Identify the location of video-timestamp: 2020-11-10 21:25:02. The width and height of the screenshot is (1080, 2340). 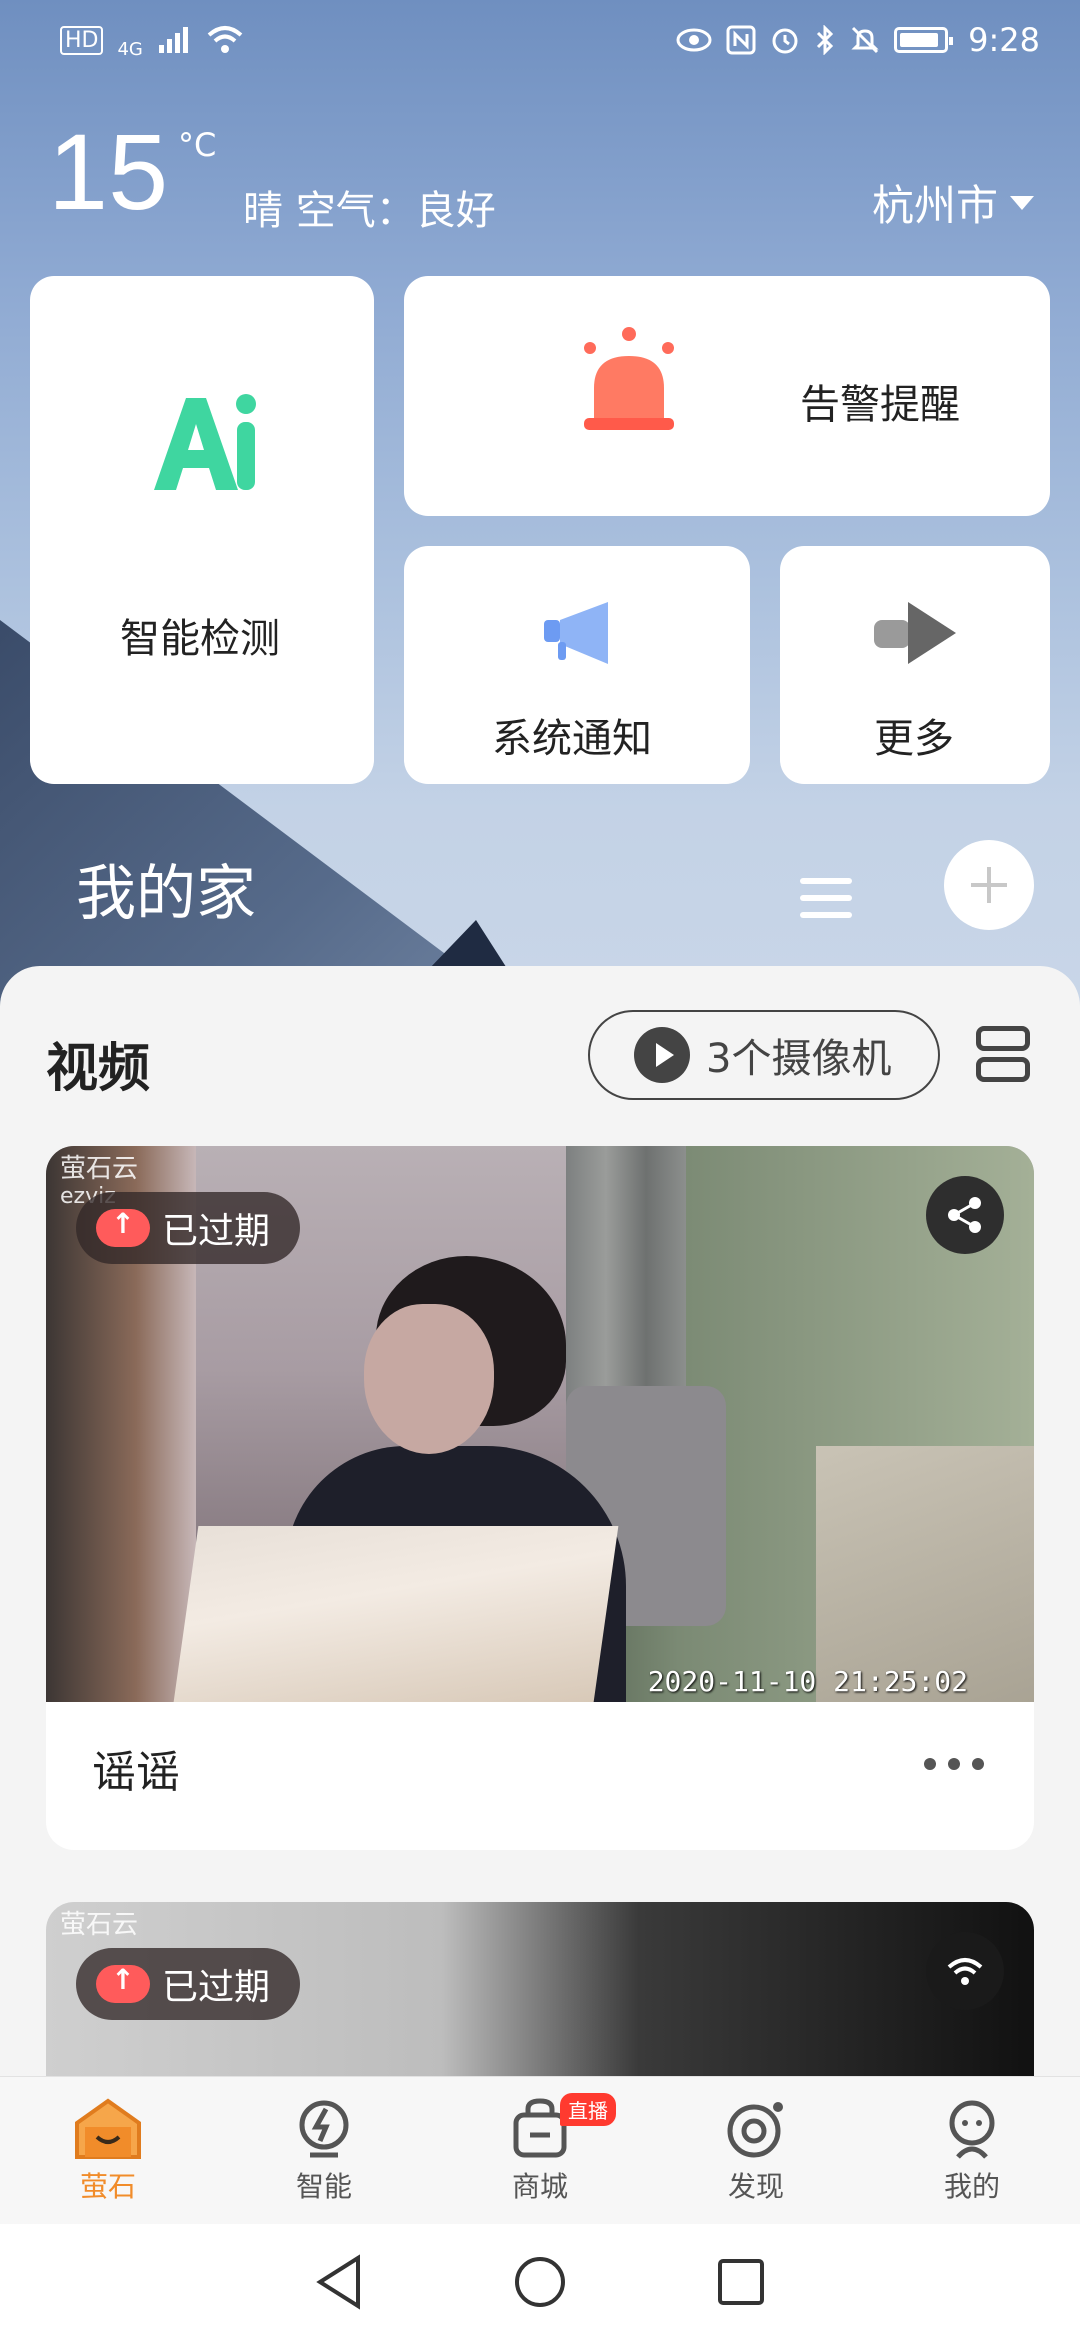
(807, 1681).